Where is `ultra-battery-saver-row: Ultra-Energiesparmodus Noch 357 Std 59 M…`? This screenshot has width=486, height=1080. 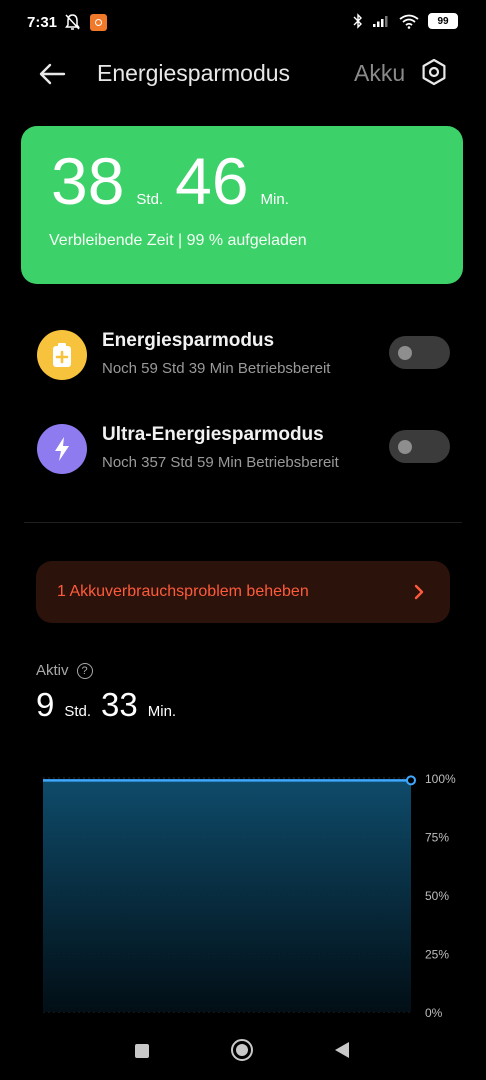 ultra-battery-saver-row: Ultra-Energiesparmodus Noch 357 Std 59 M… is located at coordinates (243, 464).